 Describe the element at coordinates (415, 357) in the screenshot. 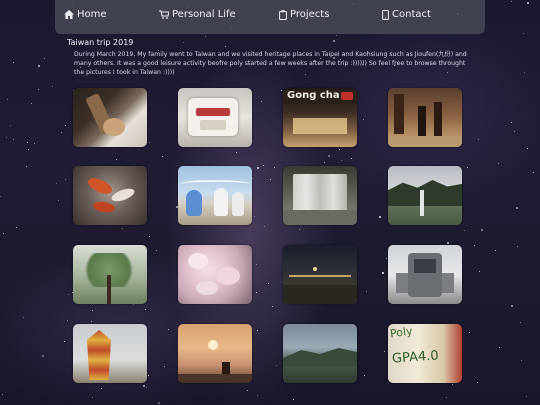

I see `handwritten-note-line-2: GPA4.0` at that location.